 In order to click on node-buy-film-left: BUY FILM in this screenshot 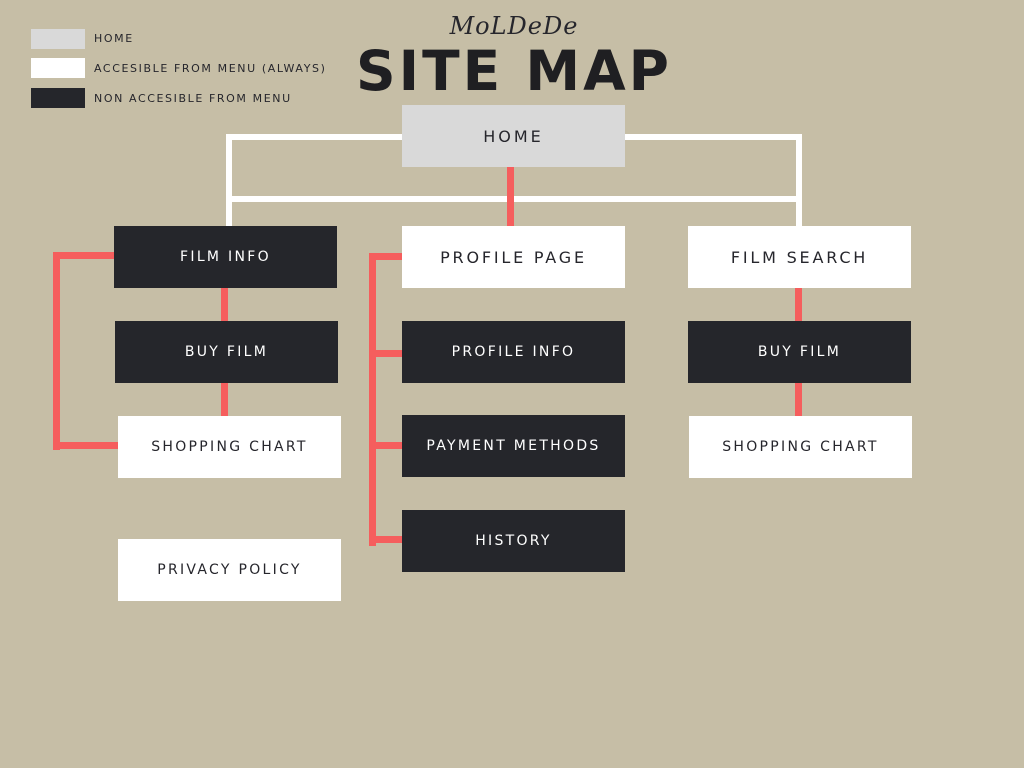, I will do `click(226, 352)`.